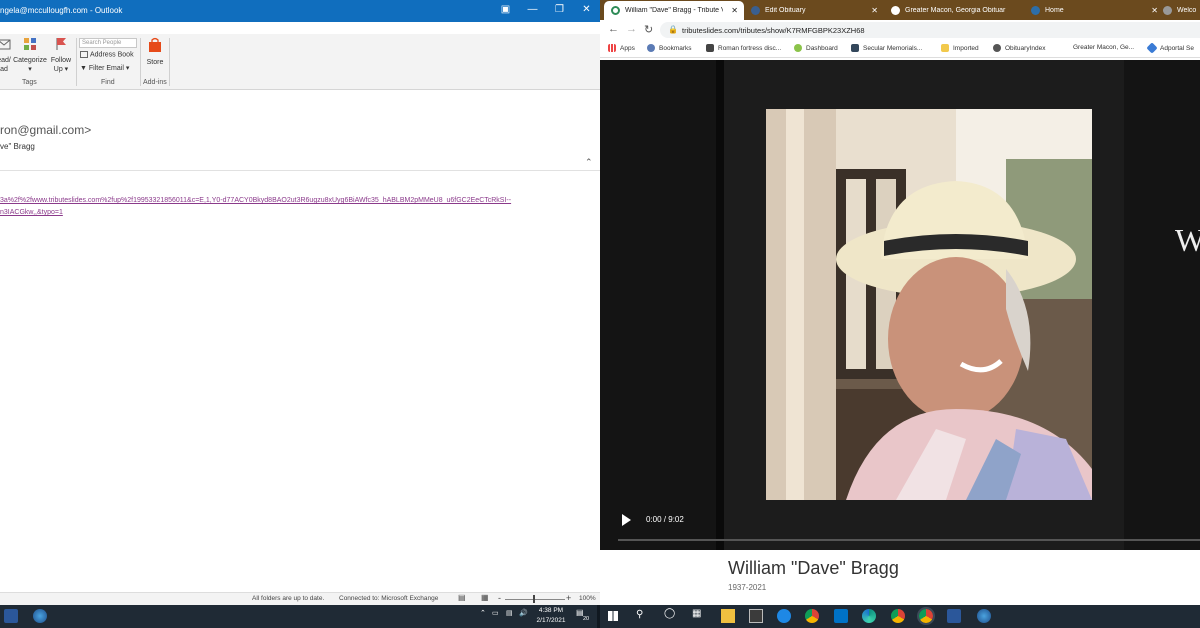  I want to click on zoom-slider-track, so click(535, 599).